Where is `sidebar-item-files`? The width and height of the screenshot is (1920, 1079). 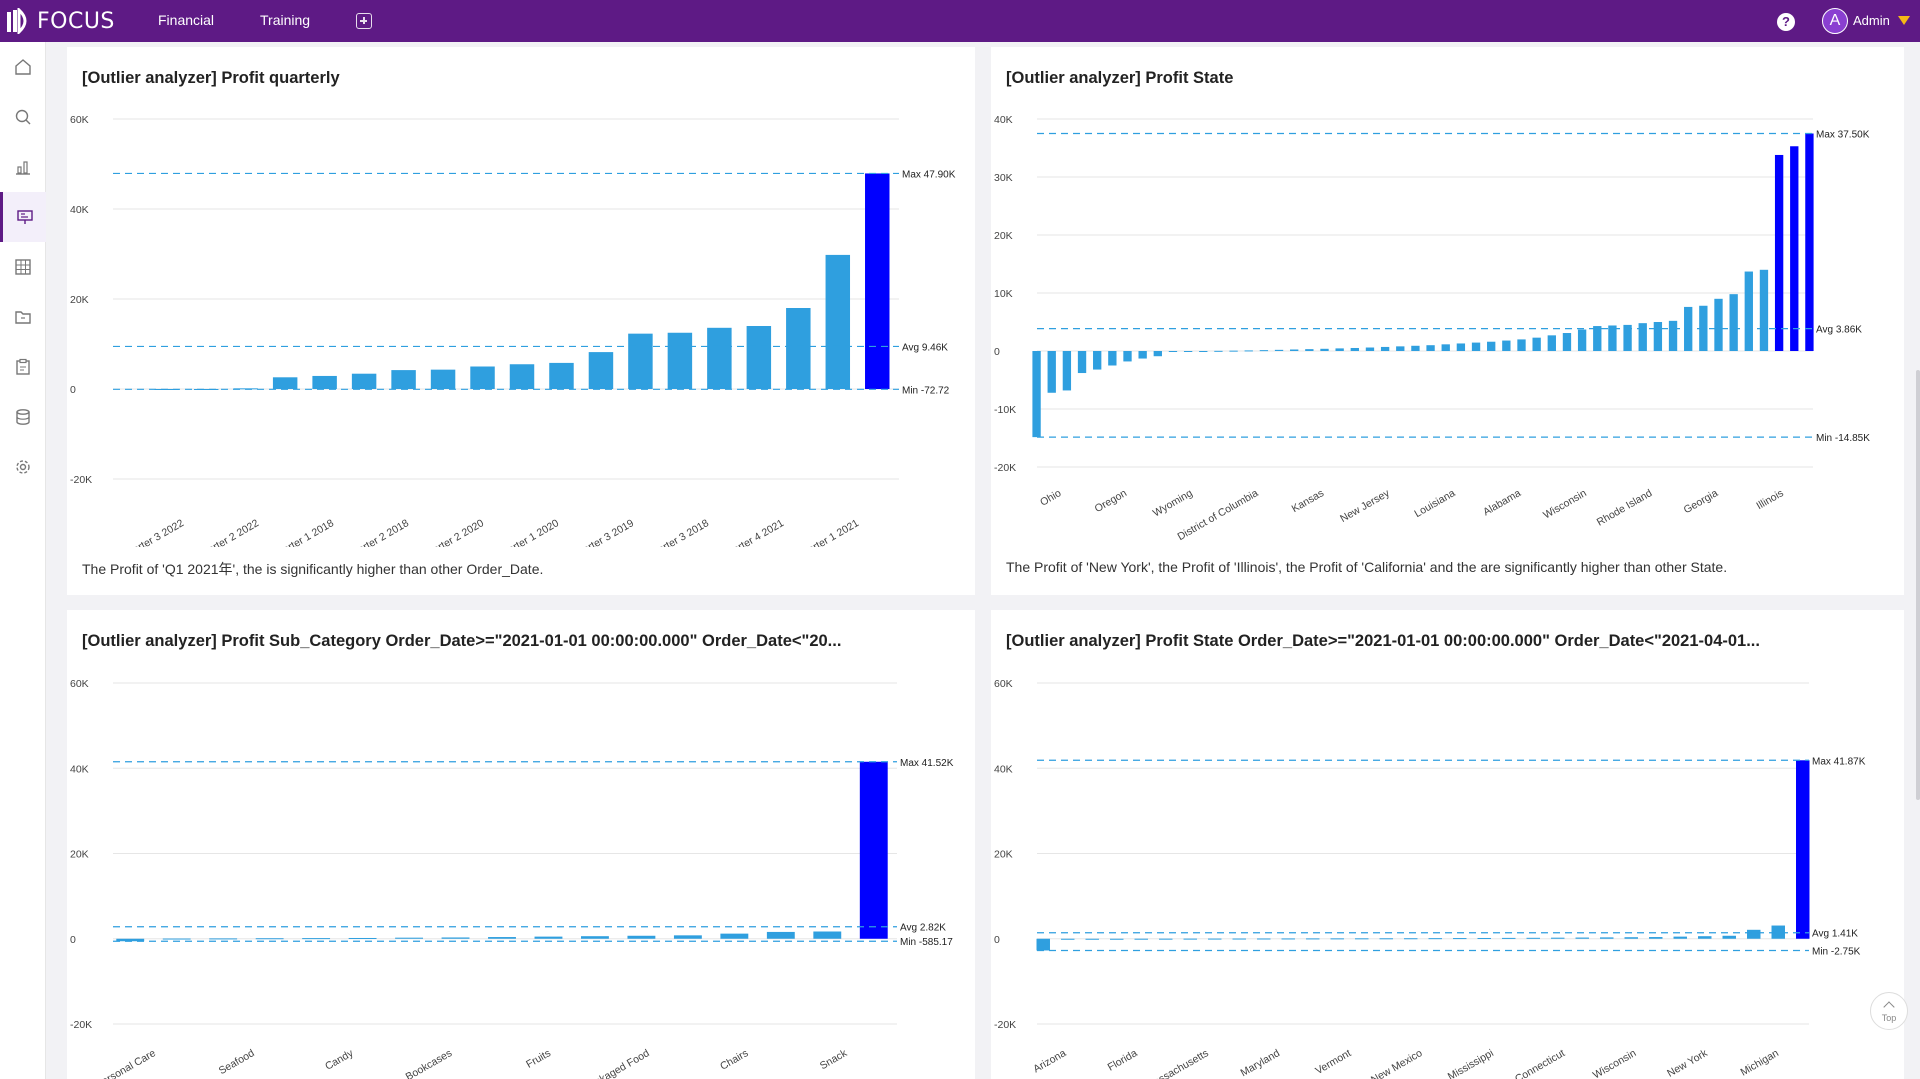 sidebar-item-files is located at coordinates (23, 317).